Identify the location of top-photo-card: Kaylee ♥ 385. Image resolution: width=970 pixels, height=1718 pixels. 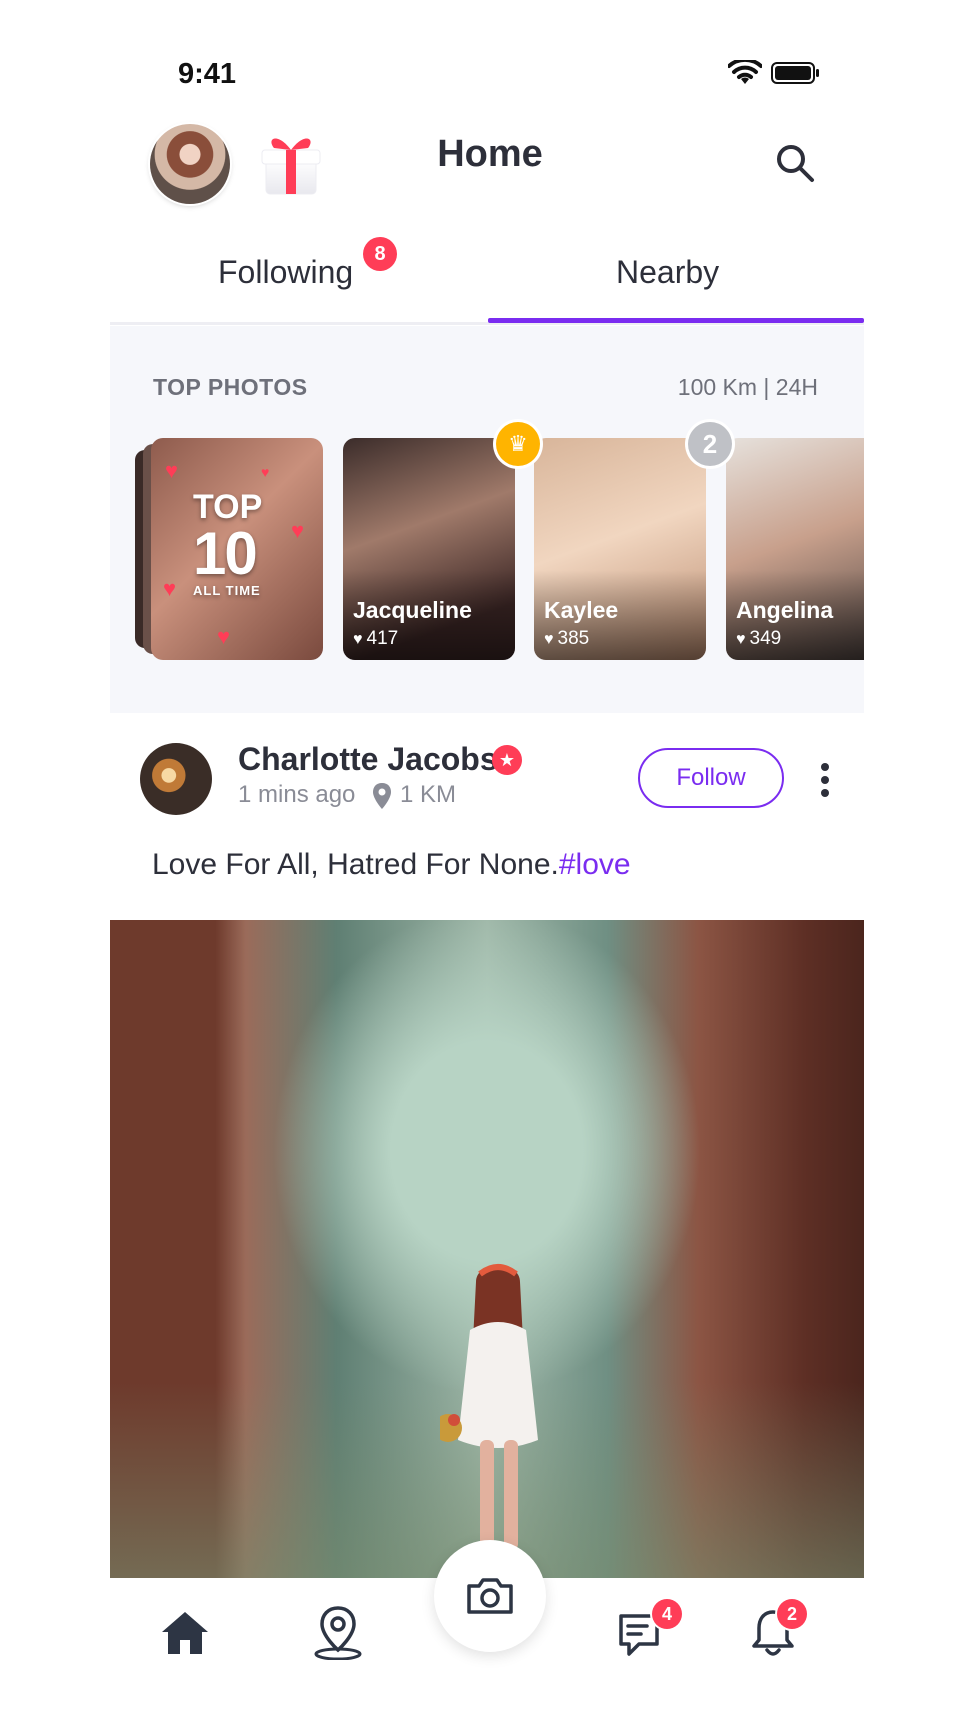
(620, 549).